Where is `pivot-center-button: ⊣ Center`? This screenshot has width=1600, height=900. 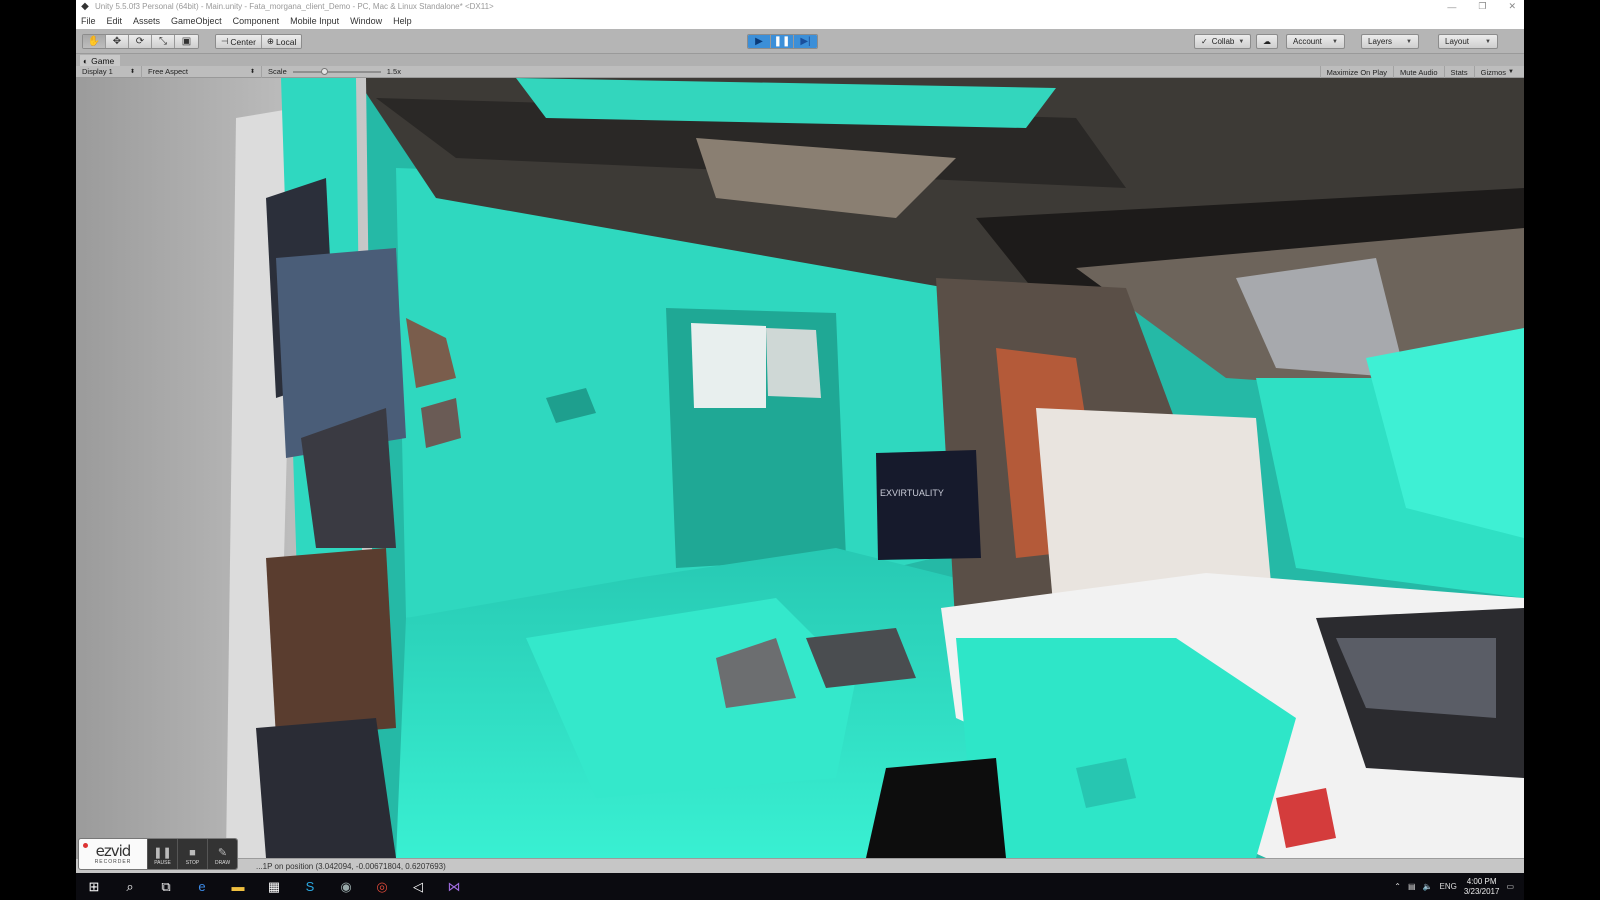 pivot-center-button: ⊣ Center is located at coordinates (239, 41).